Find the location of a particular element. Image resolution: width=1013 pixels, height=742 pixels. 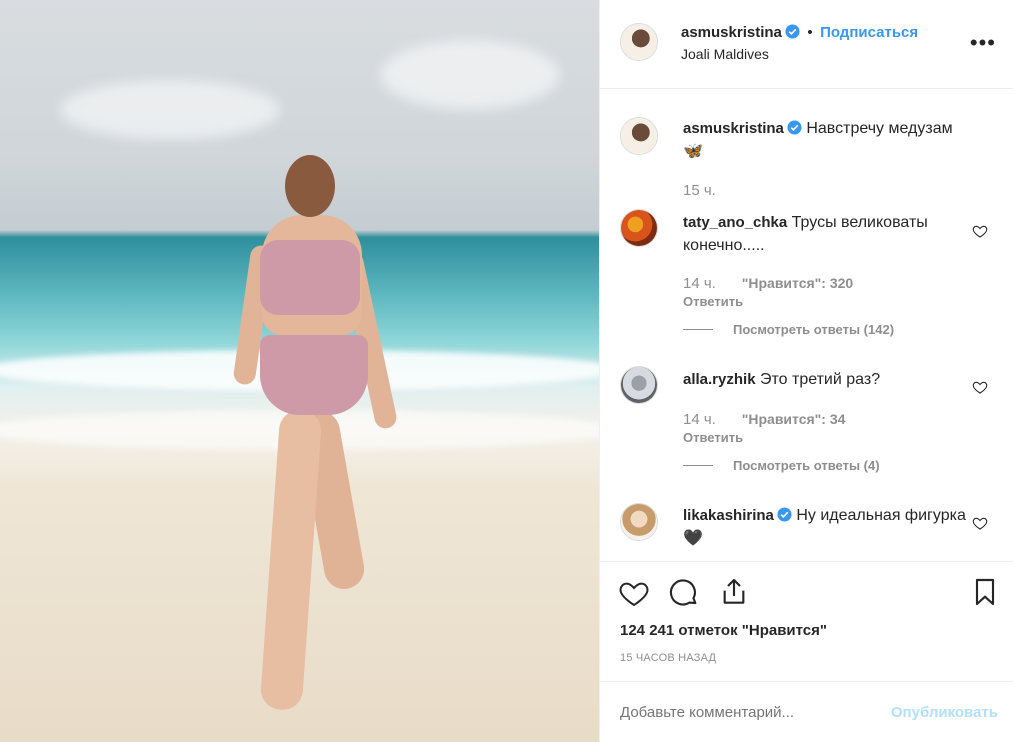

likes-count: 124 241 отметок "Нравится" is located at coordinates (723, 630).